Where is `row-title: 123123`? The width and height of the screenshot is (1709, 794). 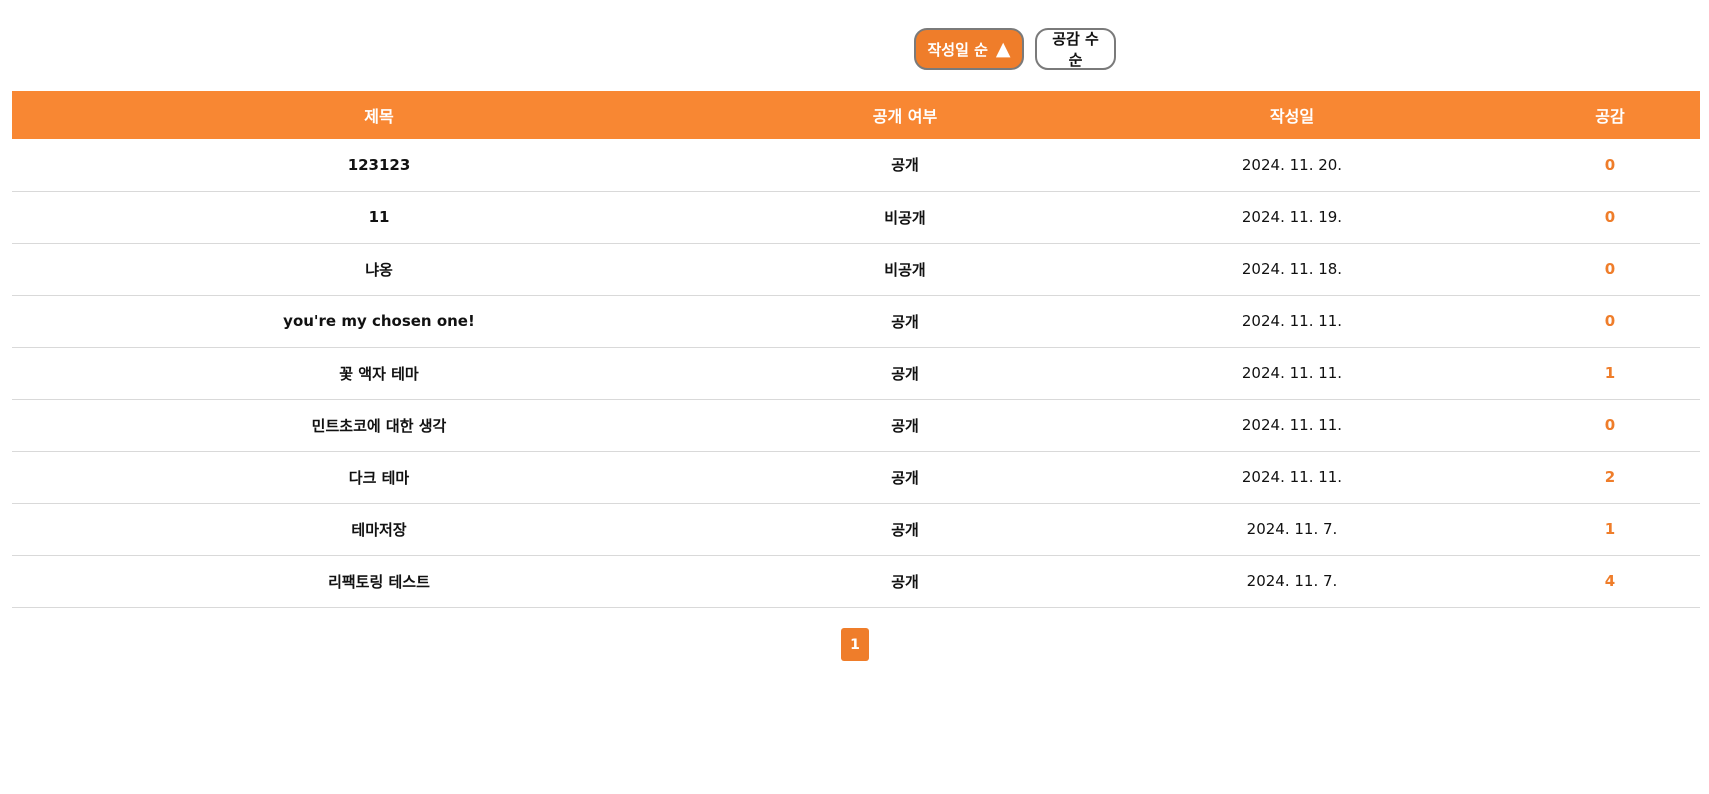
row-title: 123123 is located at coordinates (379, 165).